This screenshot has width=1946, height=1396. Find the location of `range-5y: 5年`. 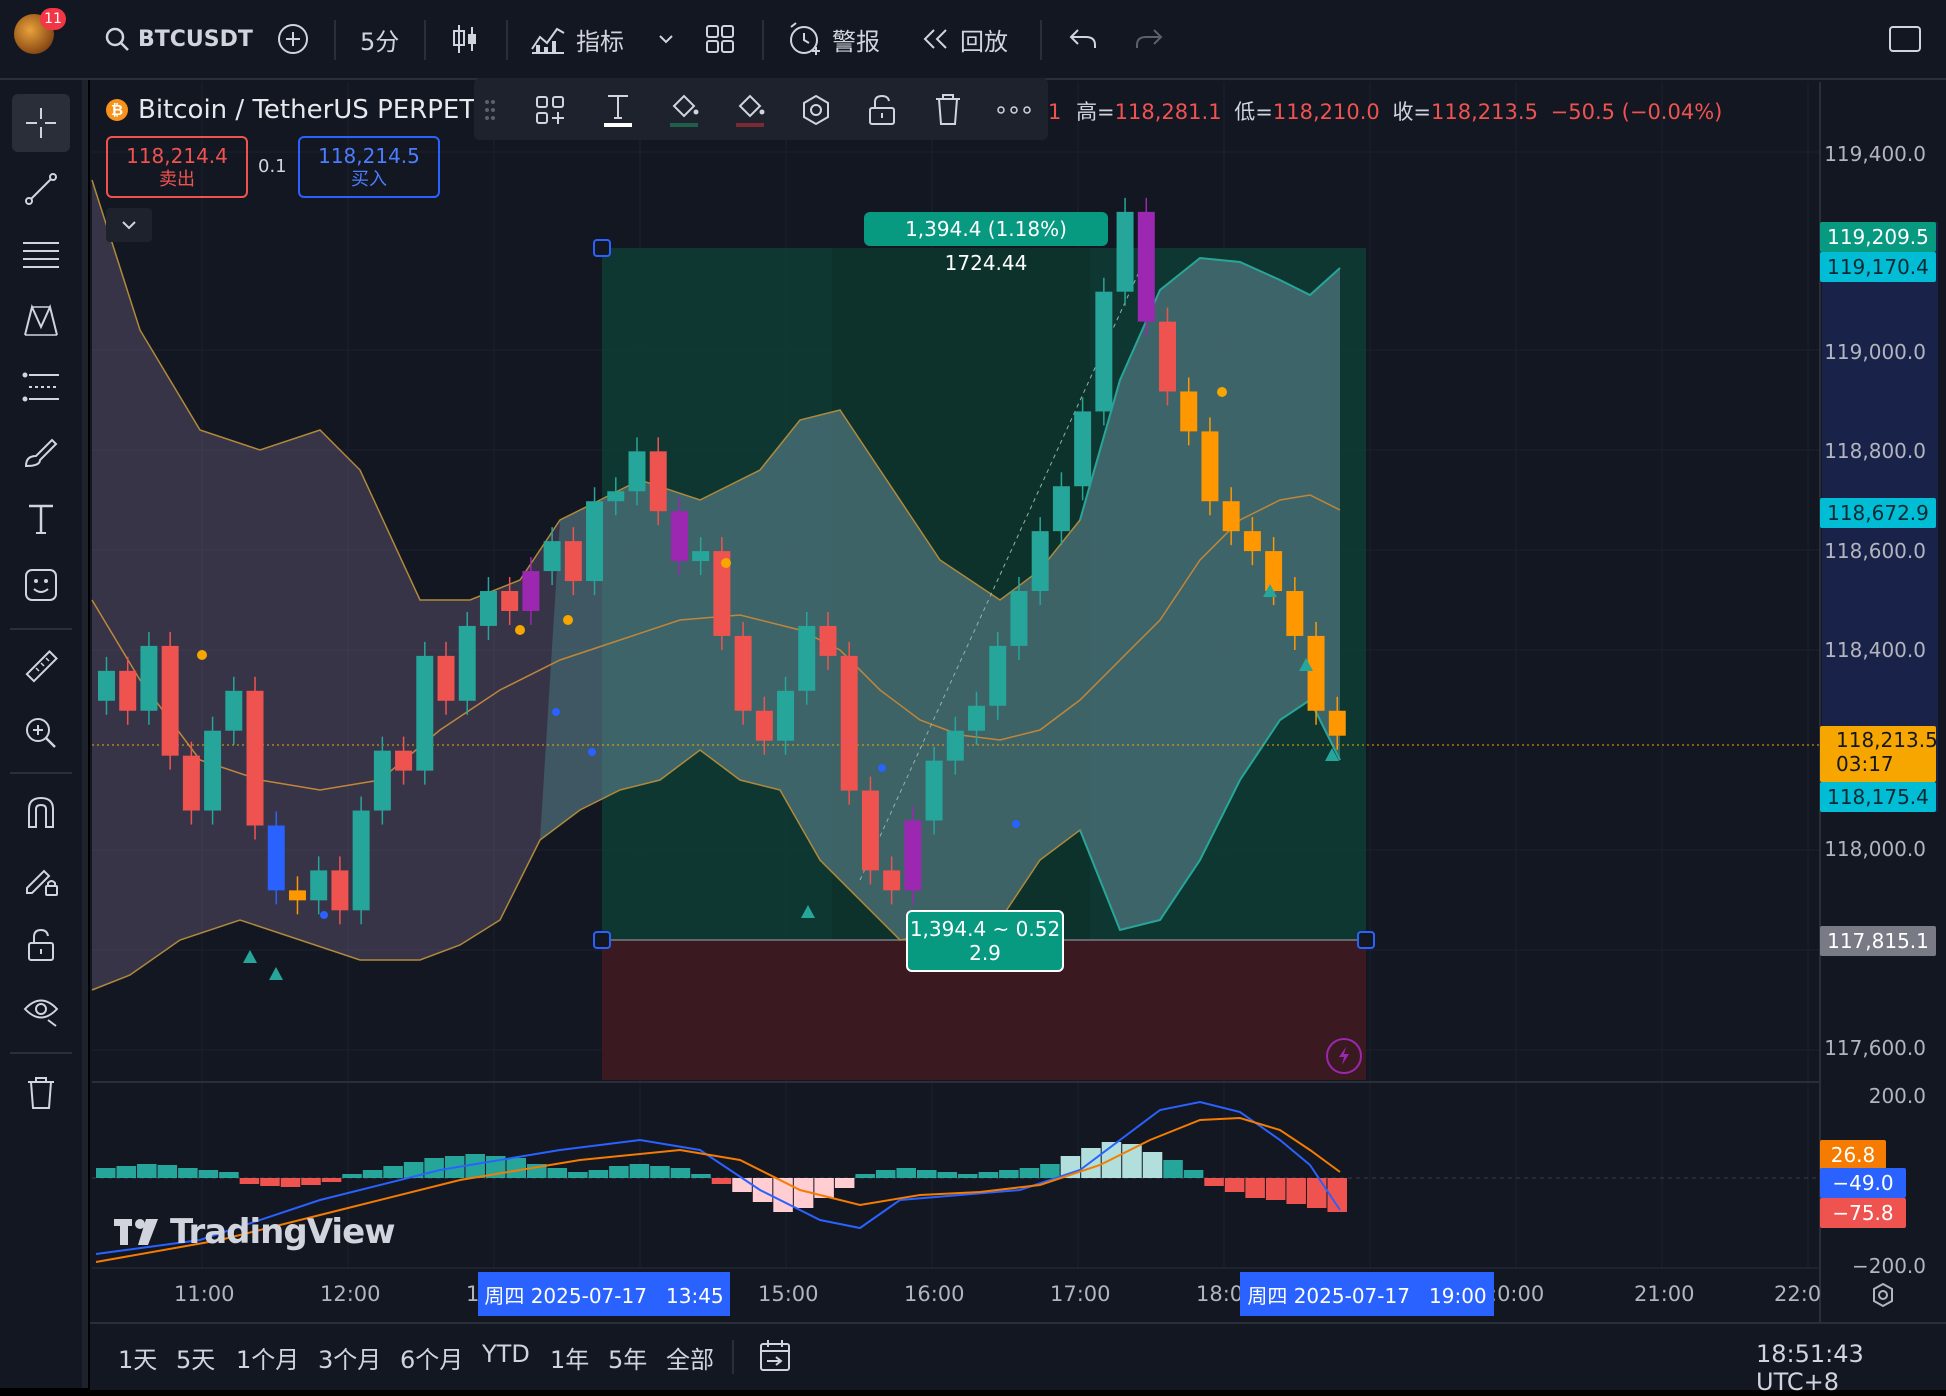

range-5y: 5年 is located at coordinates (627, 1357).